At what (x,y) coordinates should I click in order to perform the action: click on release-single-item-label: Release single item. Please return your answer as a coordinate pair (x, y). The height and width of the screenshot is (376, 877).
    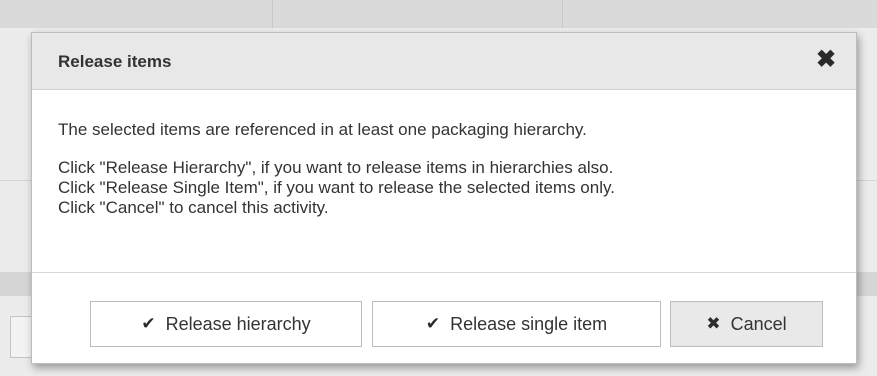
    Looking at the image, I should click on (529, 323).